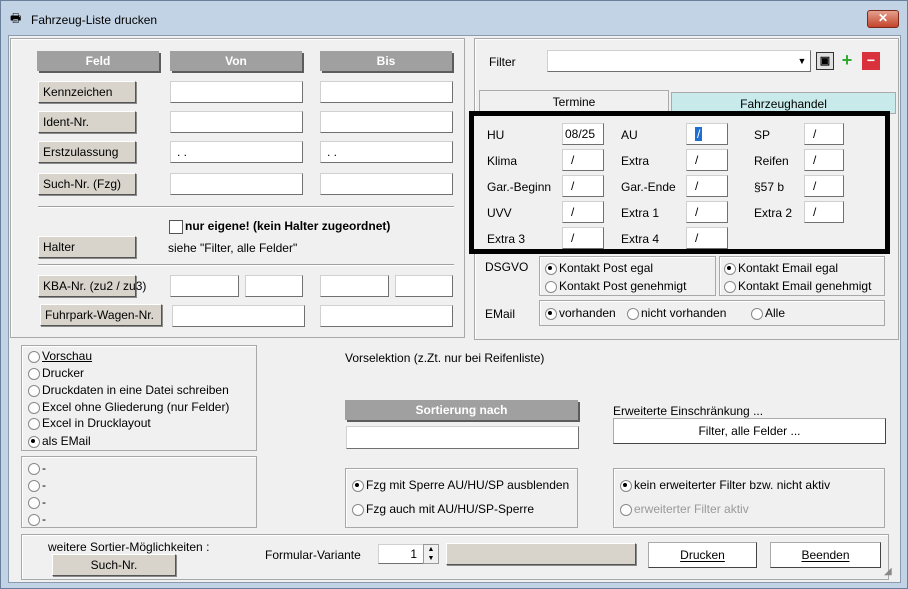 Image resolution: width=908 pixels, height=589 pixels. Describe the element at coordinates (114, 565) in the screenshot. I see `such-nr-button: Such-Nr.` at that location.